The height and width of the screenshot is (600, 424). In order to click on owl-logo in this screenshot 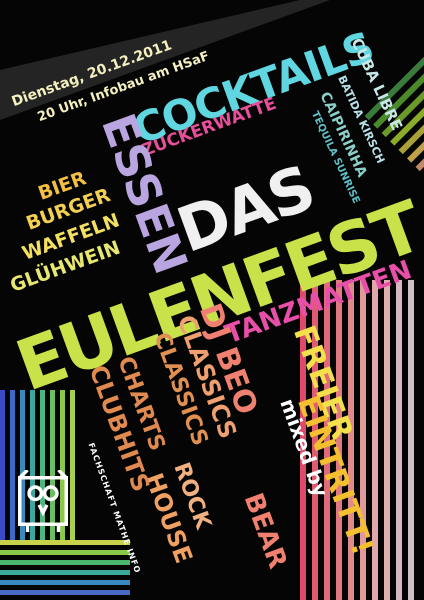, I will do `click(43, 501)`.